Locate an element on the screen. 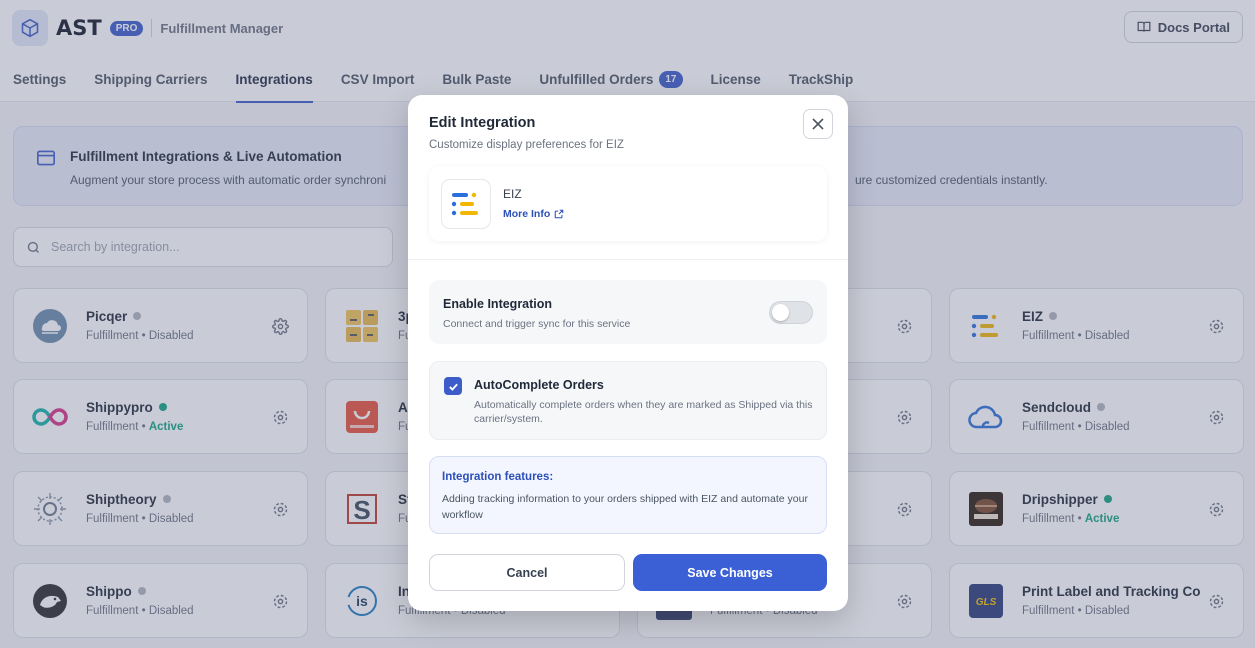 The width and height of the screenshot is (1255, 648). enable-title: Enable Integration is located at coordinates (498, 304).